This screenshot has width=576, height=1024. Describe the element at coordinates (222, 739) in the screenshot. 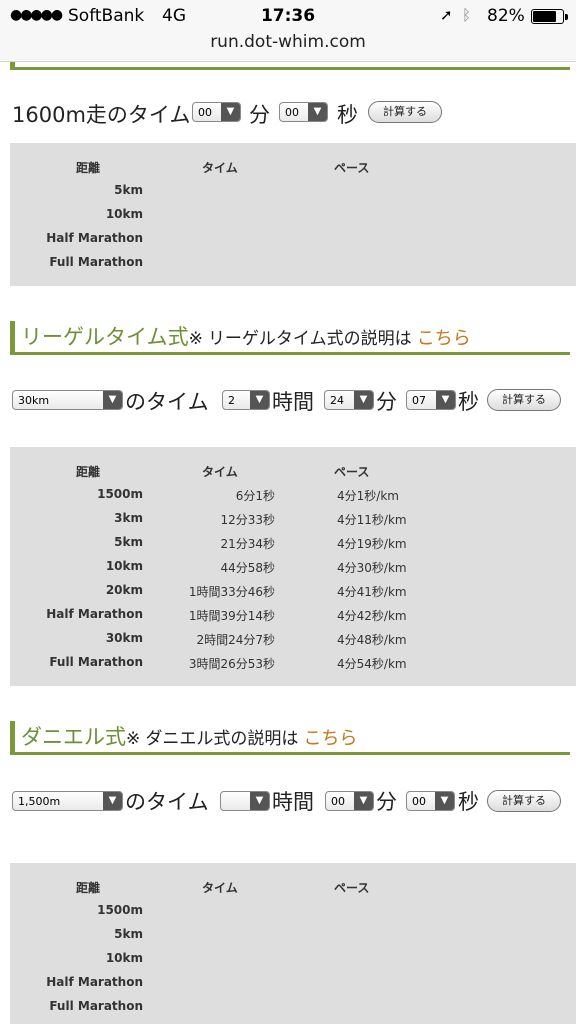

I see `section-description: ダニエル式の説明は` at that location.